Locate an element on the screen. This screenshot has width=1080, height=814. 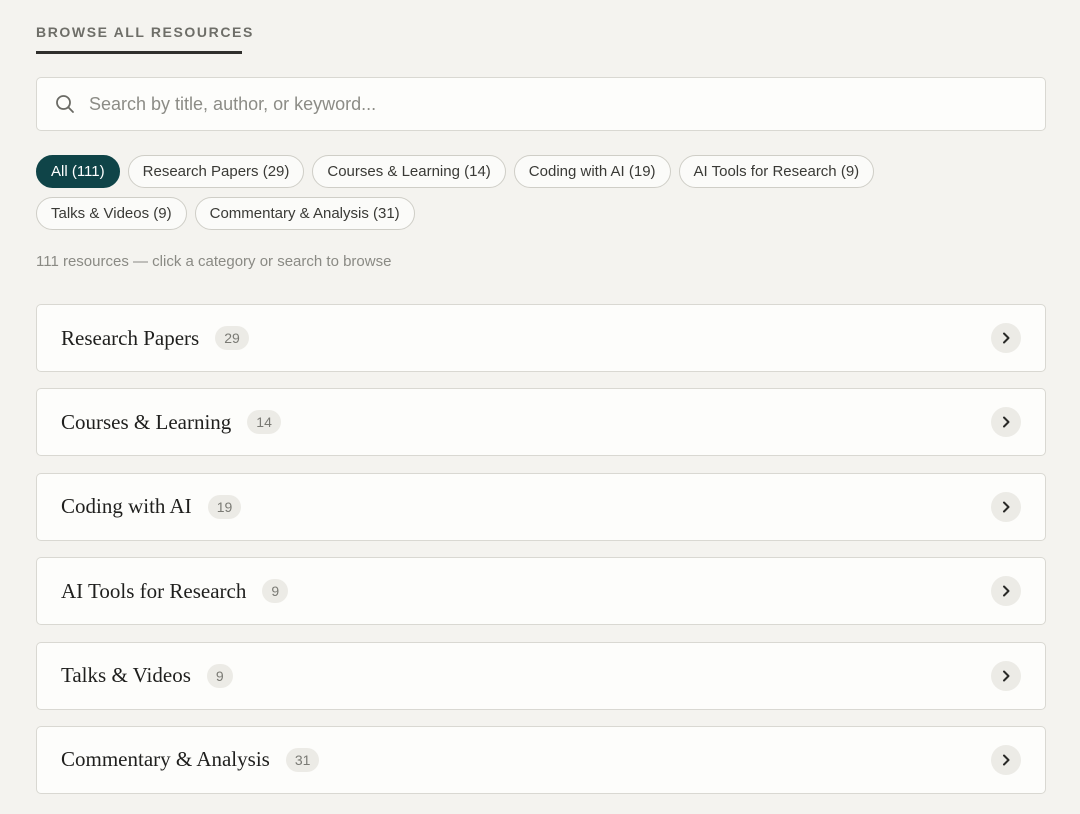
filter-chip-courses-learning: Courses & Learning (14) is located at coordinates (409, 171).